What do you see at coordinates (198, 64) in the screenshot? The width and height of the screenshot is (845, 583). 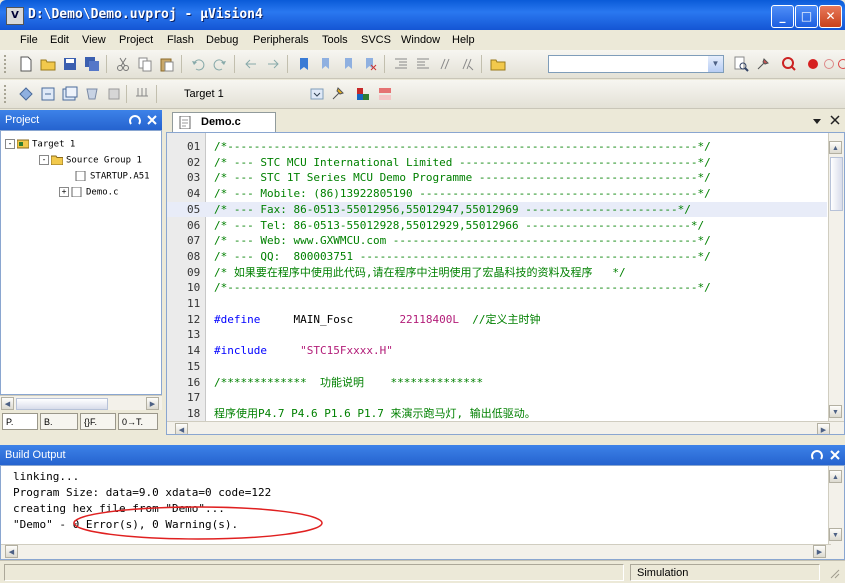 I see `undo-icon` at bounding box center [198, 64].